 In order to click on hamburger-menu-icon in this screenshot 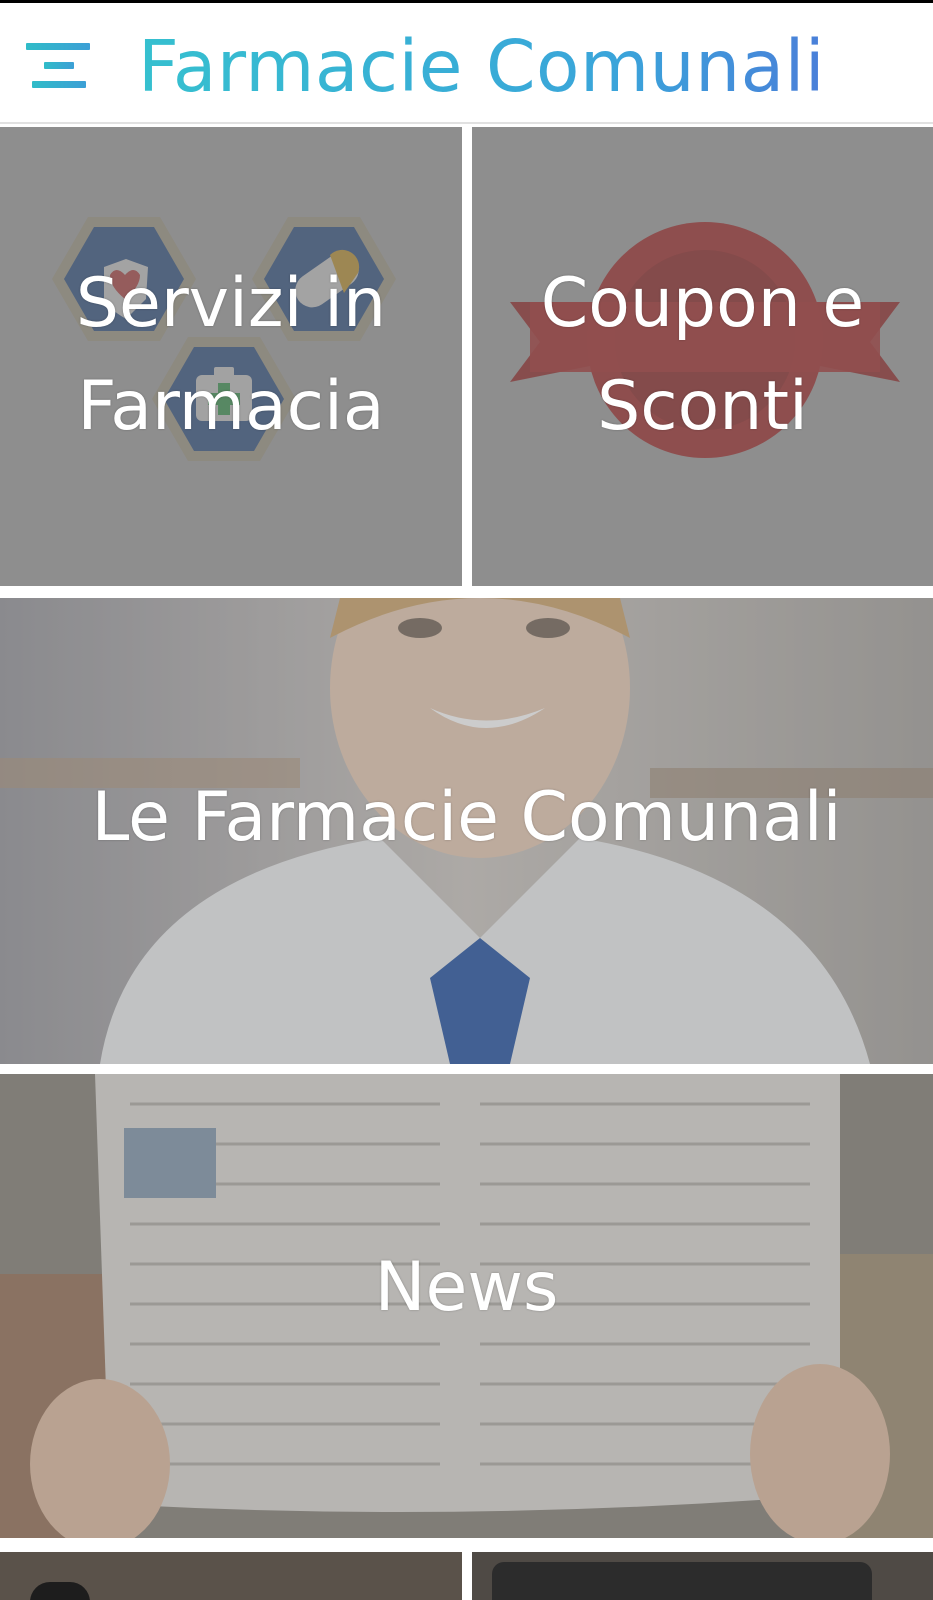, I will do `click(59, 65)`.